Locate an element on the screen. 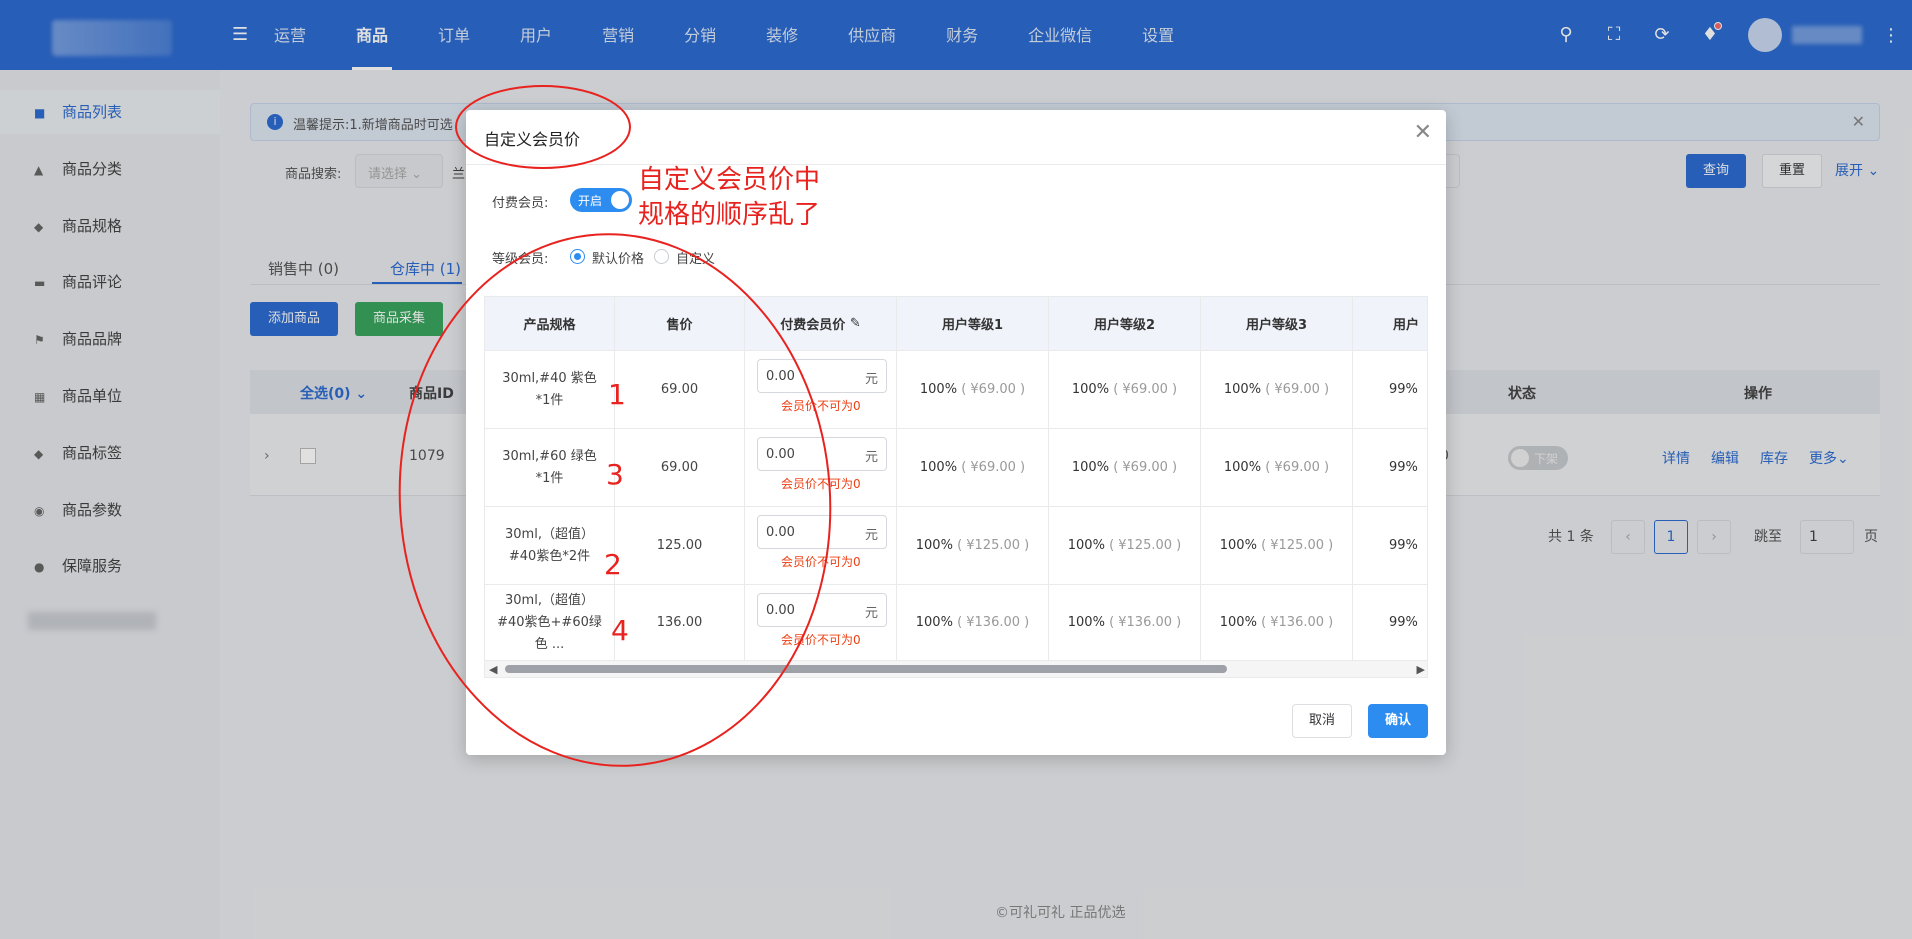 This screenshot has height=939, width=1912. price-cell: 136.00 is located at coordinates (680, 623).